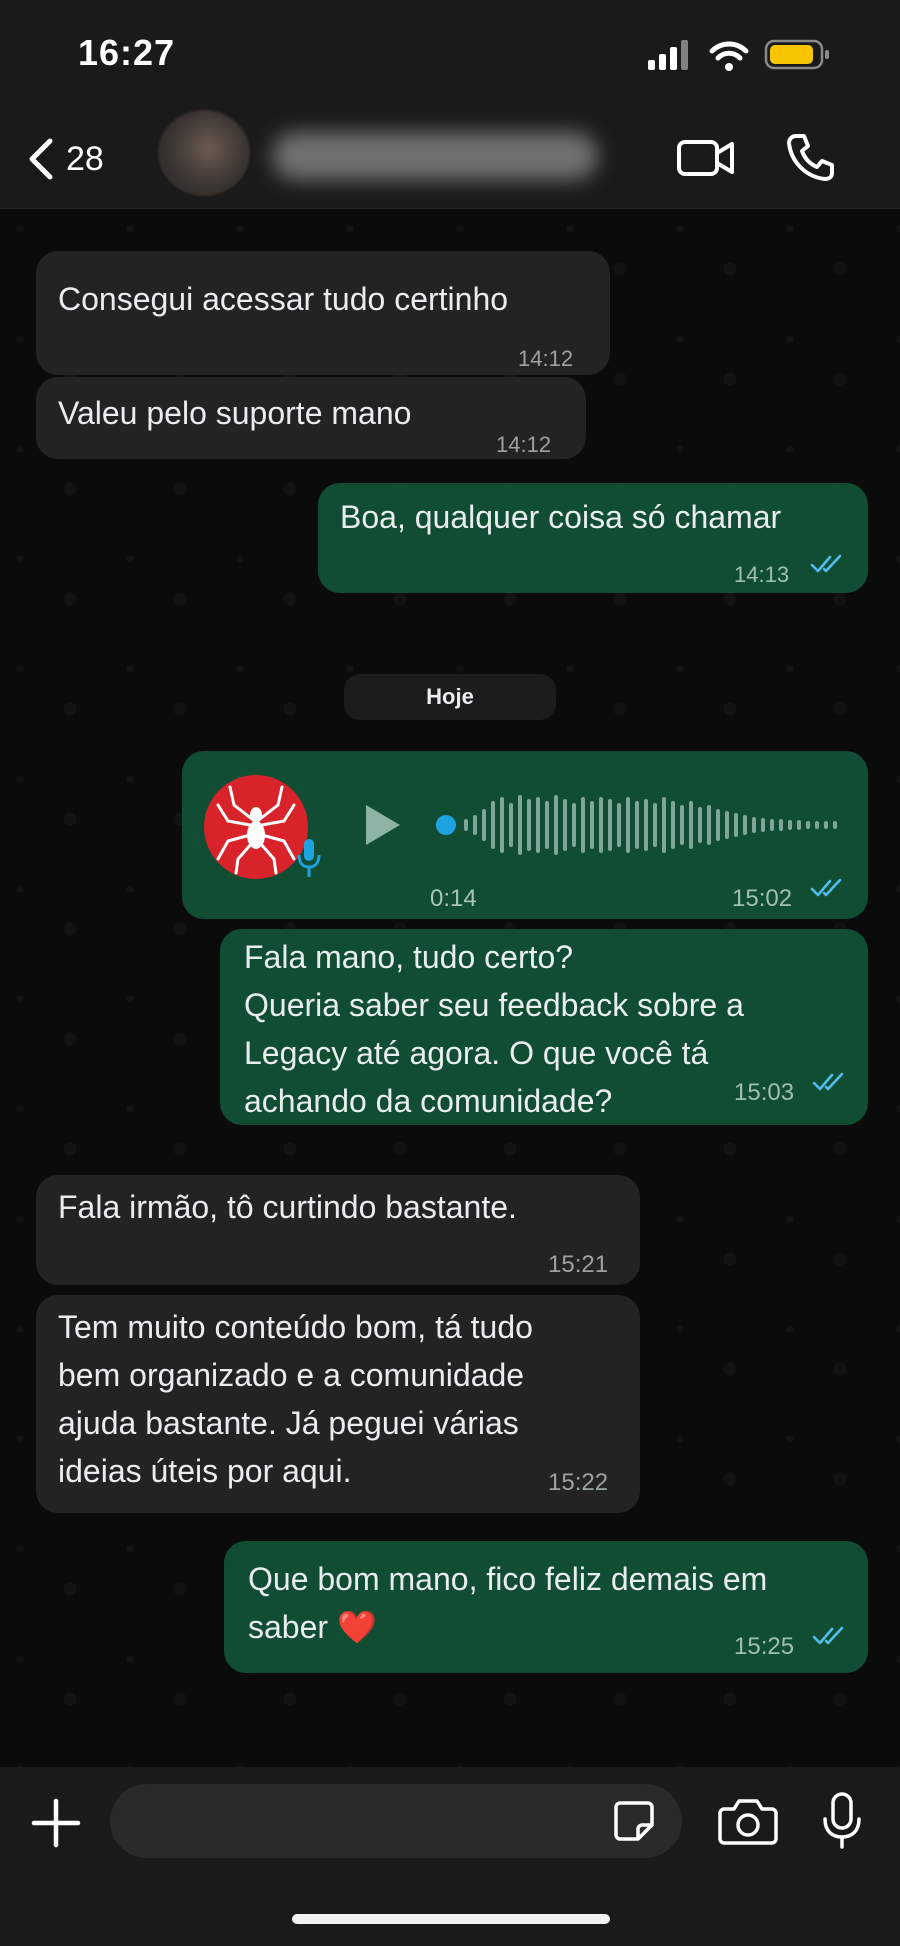  Describe the element at coordinates (764, 1646) in the screenshot. I see `message-time: 15:25` at that location.